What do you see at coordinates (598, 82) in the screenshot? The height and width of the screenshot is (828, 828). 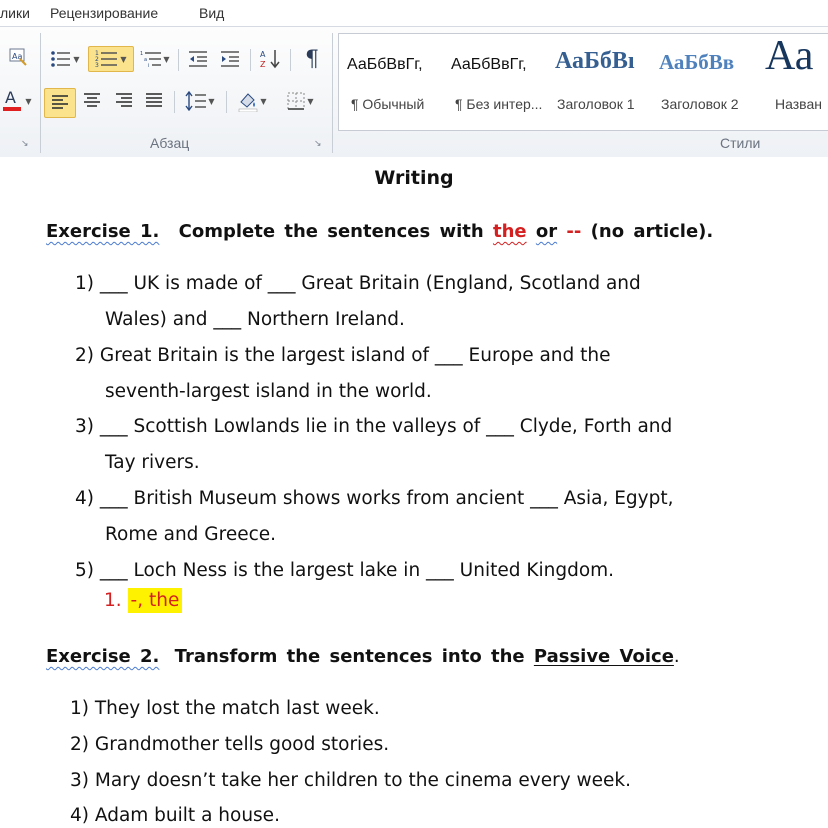 I see `style-heading-1: АаБбВı Заголовок 1` at bounding box center [598, 82].